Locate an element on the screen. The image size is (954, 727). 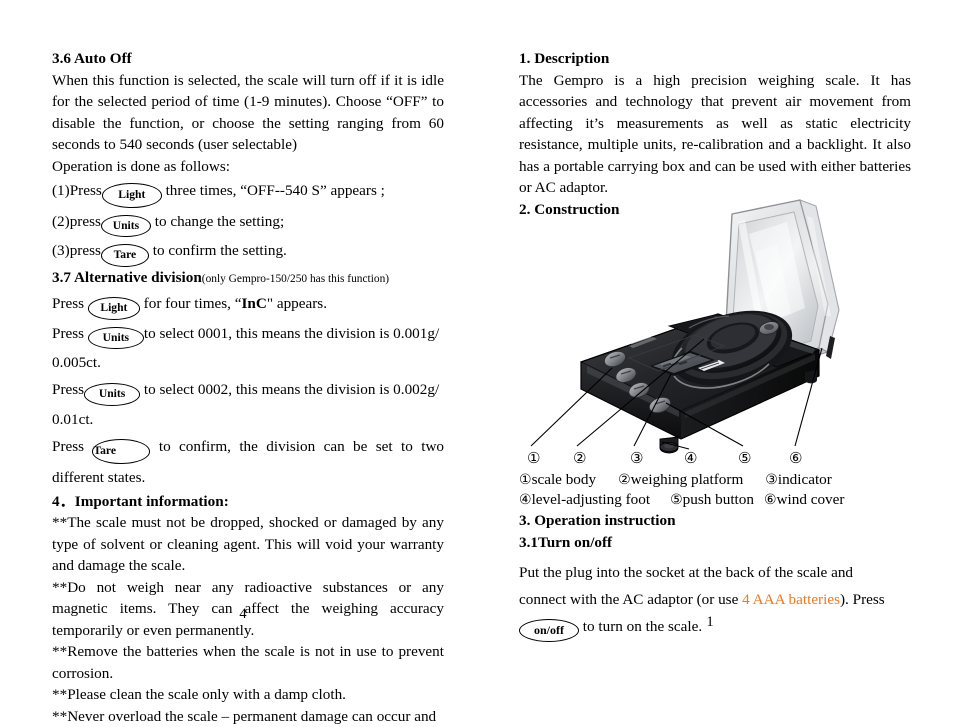
legend-num-5: ⑤ is located at coordinates (676, 500).